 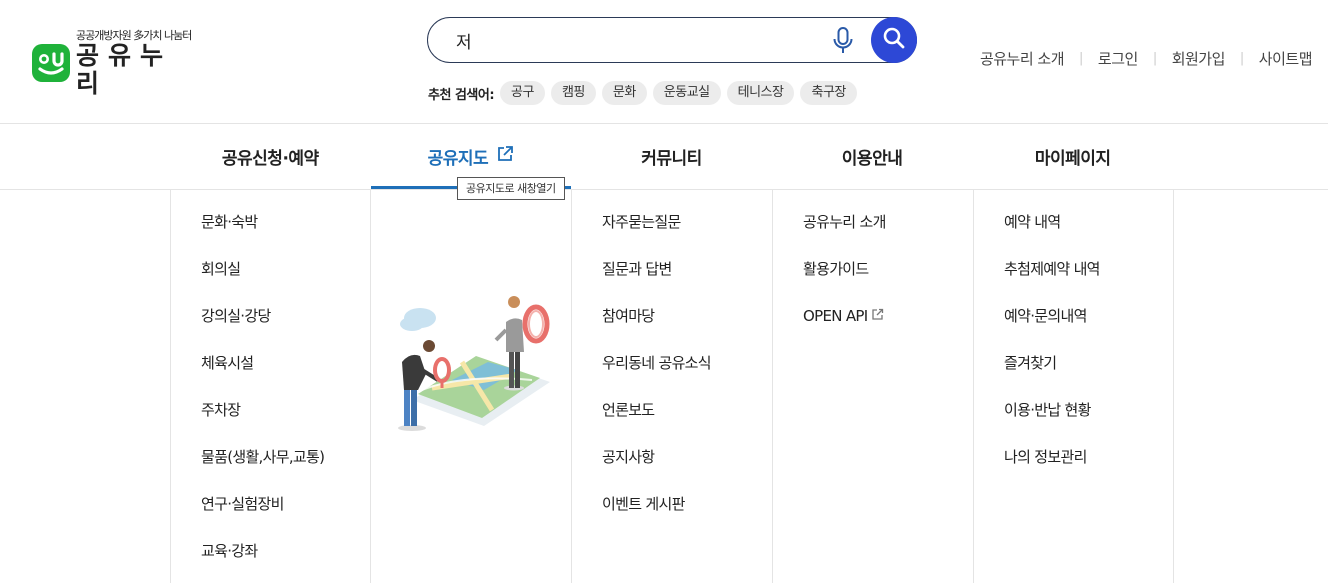 What do you see at coordinates (134, 35) in the screenshot?
I see `logo-subtitle: 공공개방자원 多가치 나눔터` at bounding box center [134, 35].